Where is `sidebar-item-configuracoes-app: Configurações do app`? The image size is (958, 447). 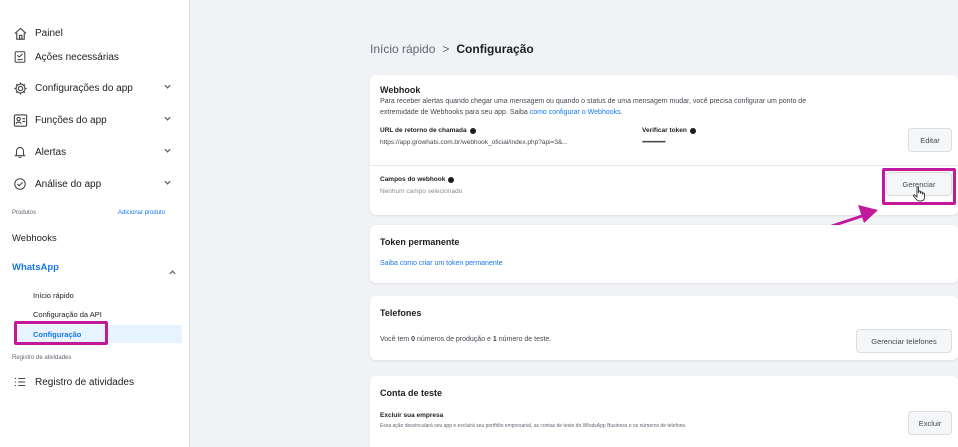 sidebar-item-configuracoes-app: Configurações do app is located at coordinates (96, 88).